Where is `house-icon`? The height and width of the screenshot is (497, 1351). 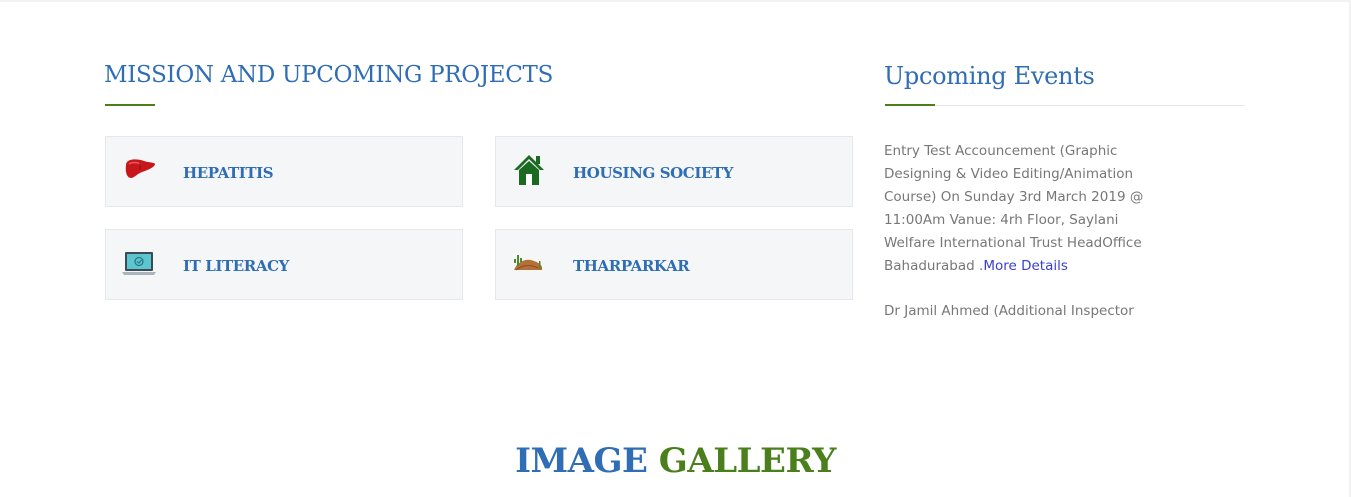
house-icon is located at coordinates (530, 171).